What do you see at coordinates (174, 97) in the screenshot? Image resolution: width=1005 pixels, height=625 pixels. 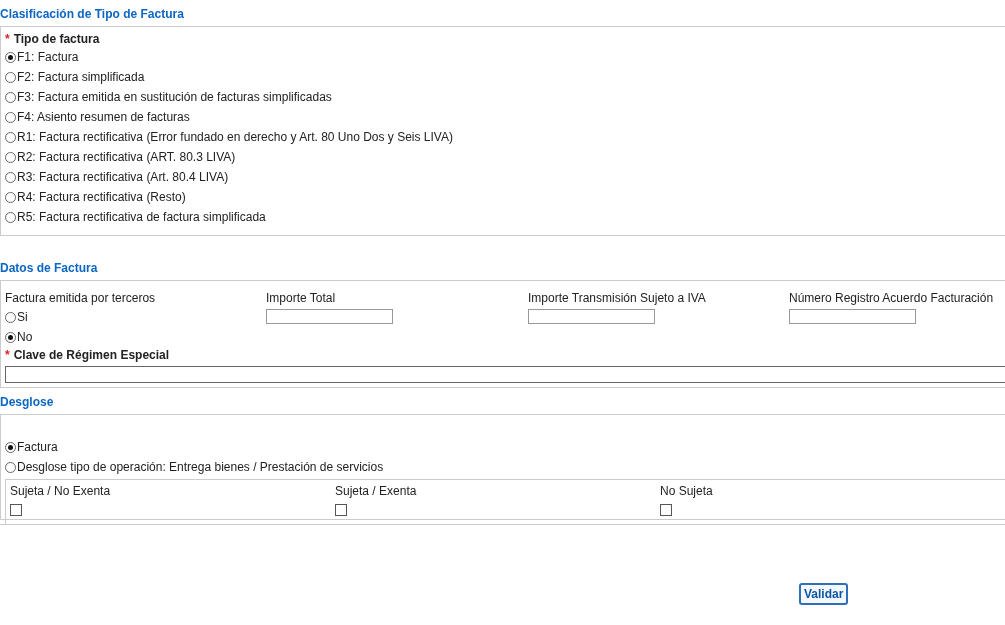 I see `radio-label: F3: Factura emitida en sustitución de facturas simplificadas` at bounding box center [174, 97].